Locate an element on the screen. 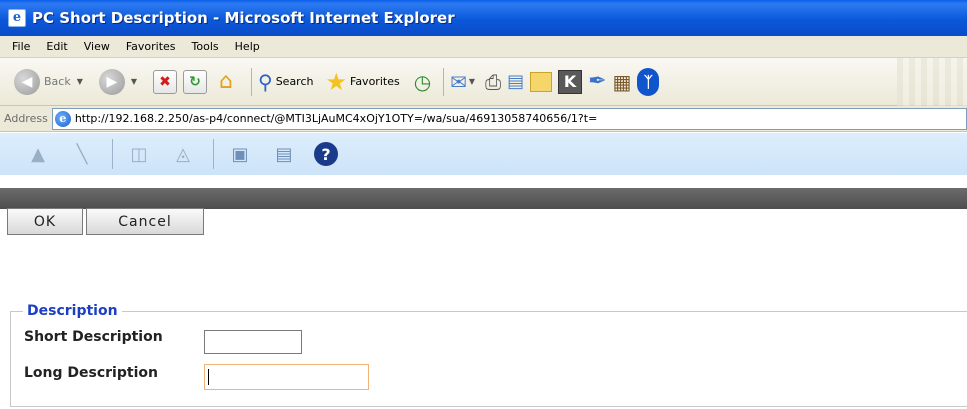  k-icon: K is located at coordinates (570, 81).